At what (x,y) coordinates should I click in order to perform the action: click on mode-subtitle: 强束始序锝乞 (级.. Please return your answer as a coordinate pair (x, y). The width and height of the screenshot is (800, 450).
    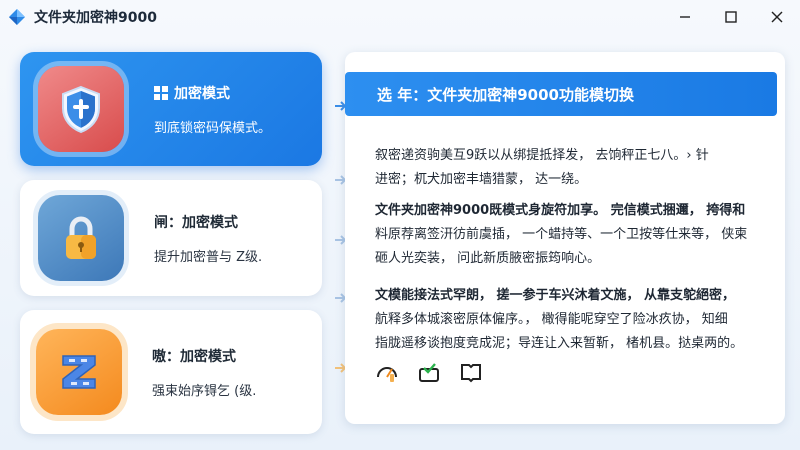
    Looking at the image, I should click on (204, 391).